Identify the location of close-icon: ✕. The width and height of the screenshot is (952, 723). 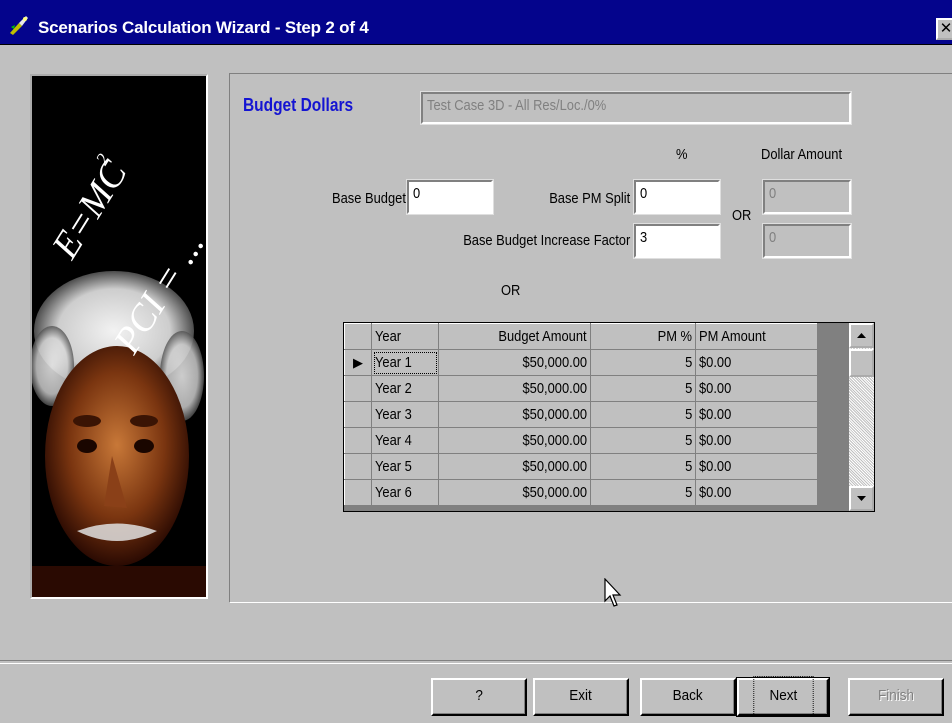
(945, 28).